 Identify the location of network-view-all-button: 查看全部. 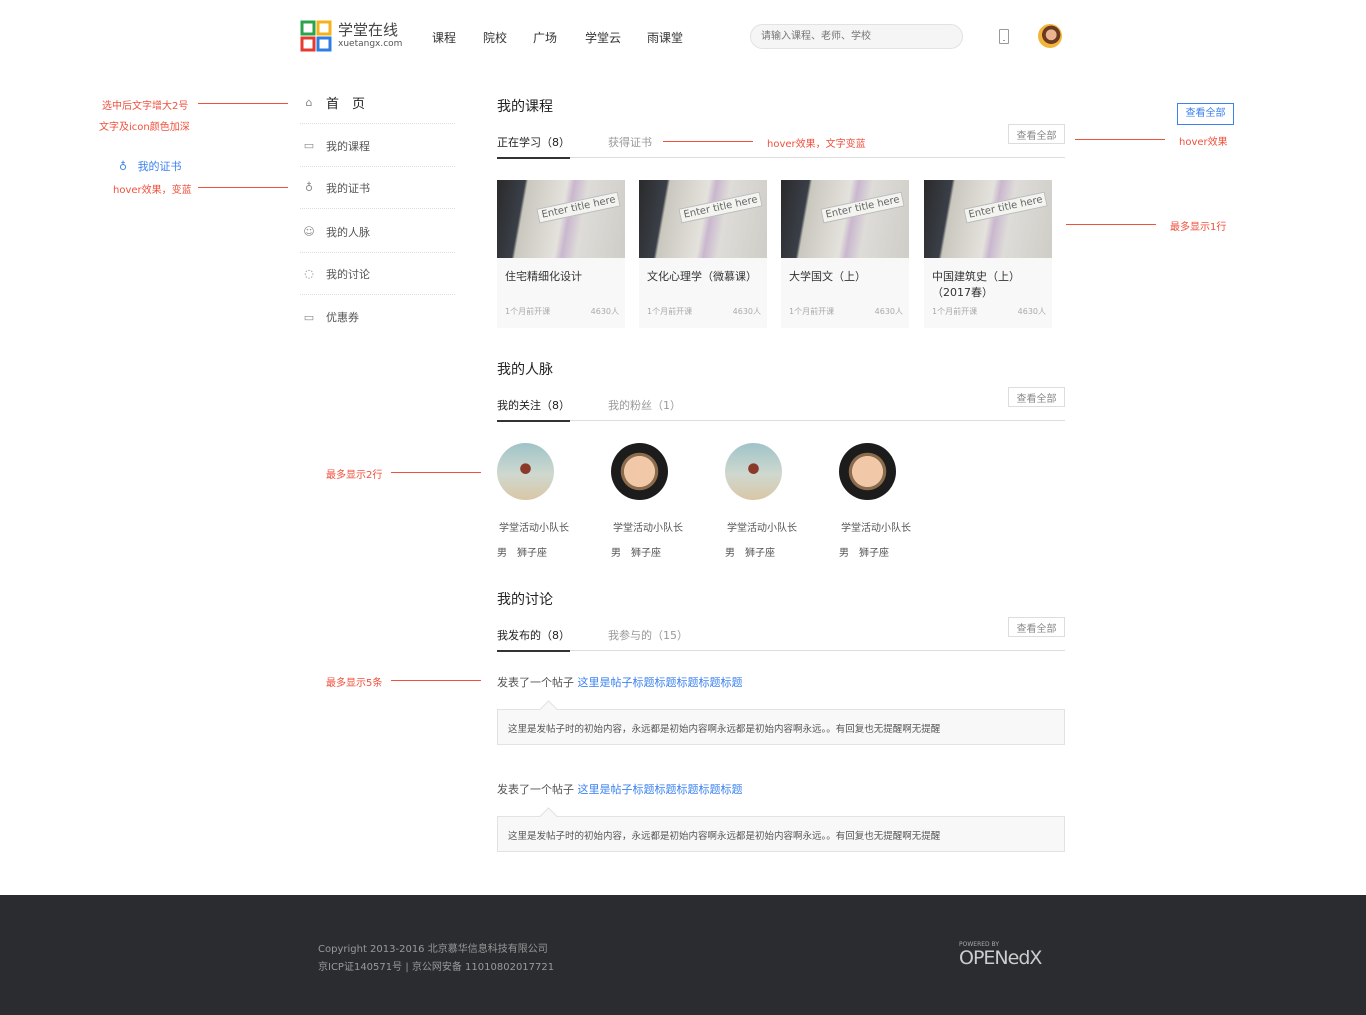
(1036, 397).